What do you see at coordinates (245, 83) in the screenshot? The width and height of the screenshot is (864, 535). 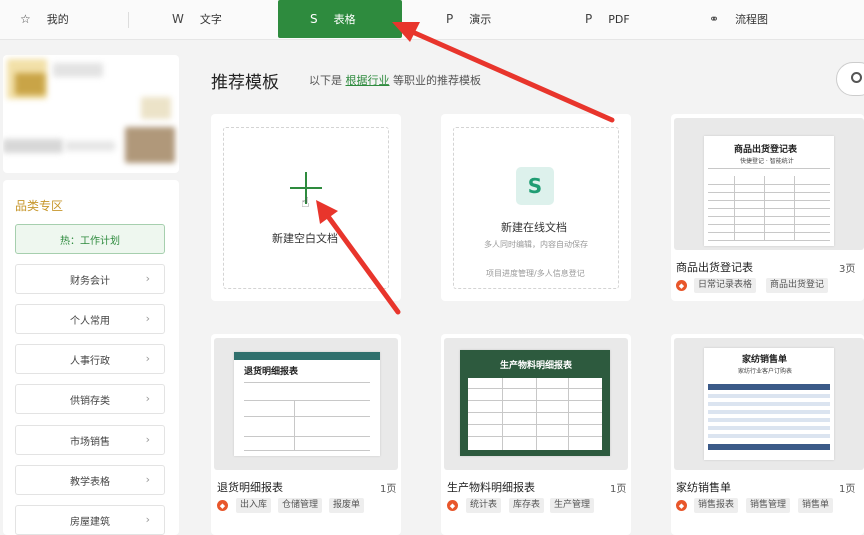 I see `page-title: 推荐模板` at bounding box center [245, 83].